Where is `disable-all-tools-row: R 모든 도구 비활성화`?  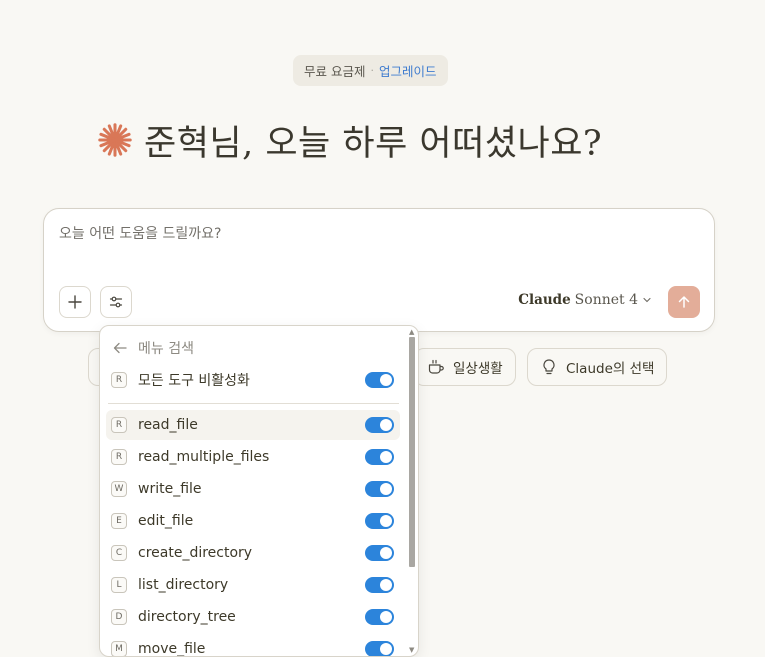
disable-all-tools-row: R 모든 도구 비활성화 is located at coordinates (253, 380).